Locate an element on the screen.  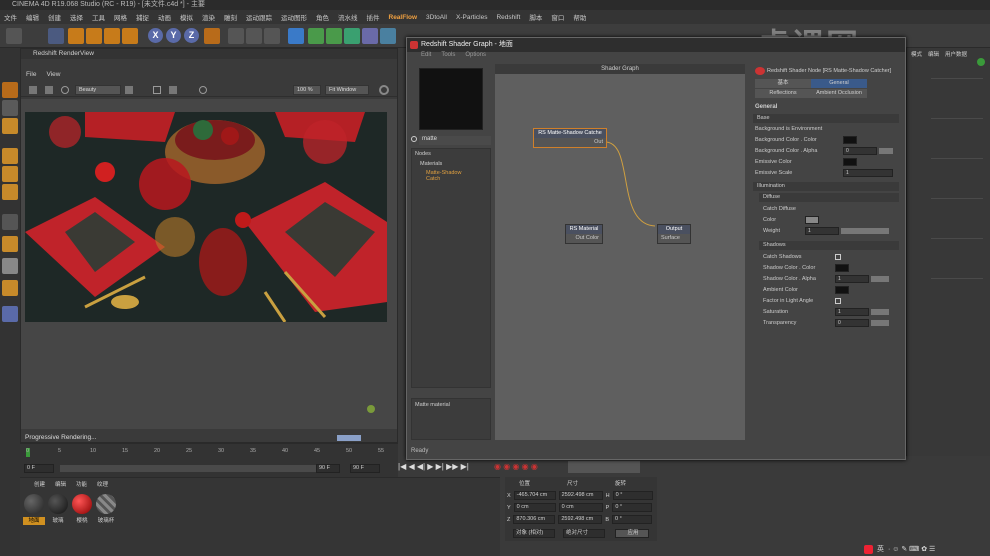
snap-icon is located at coordinates (10, 266).